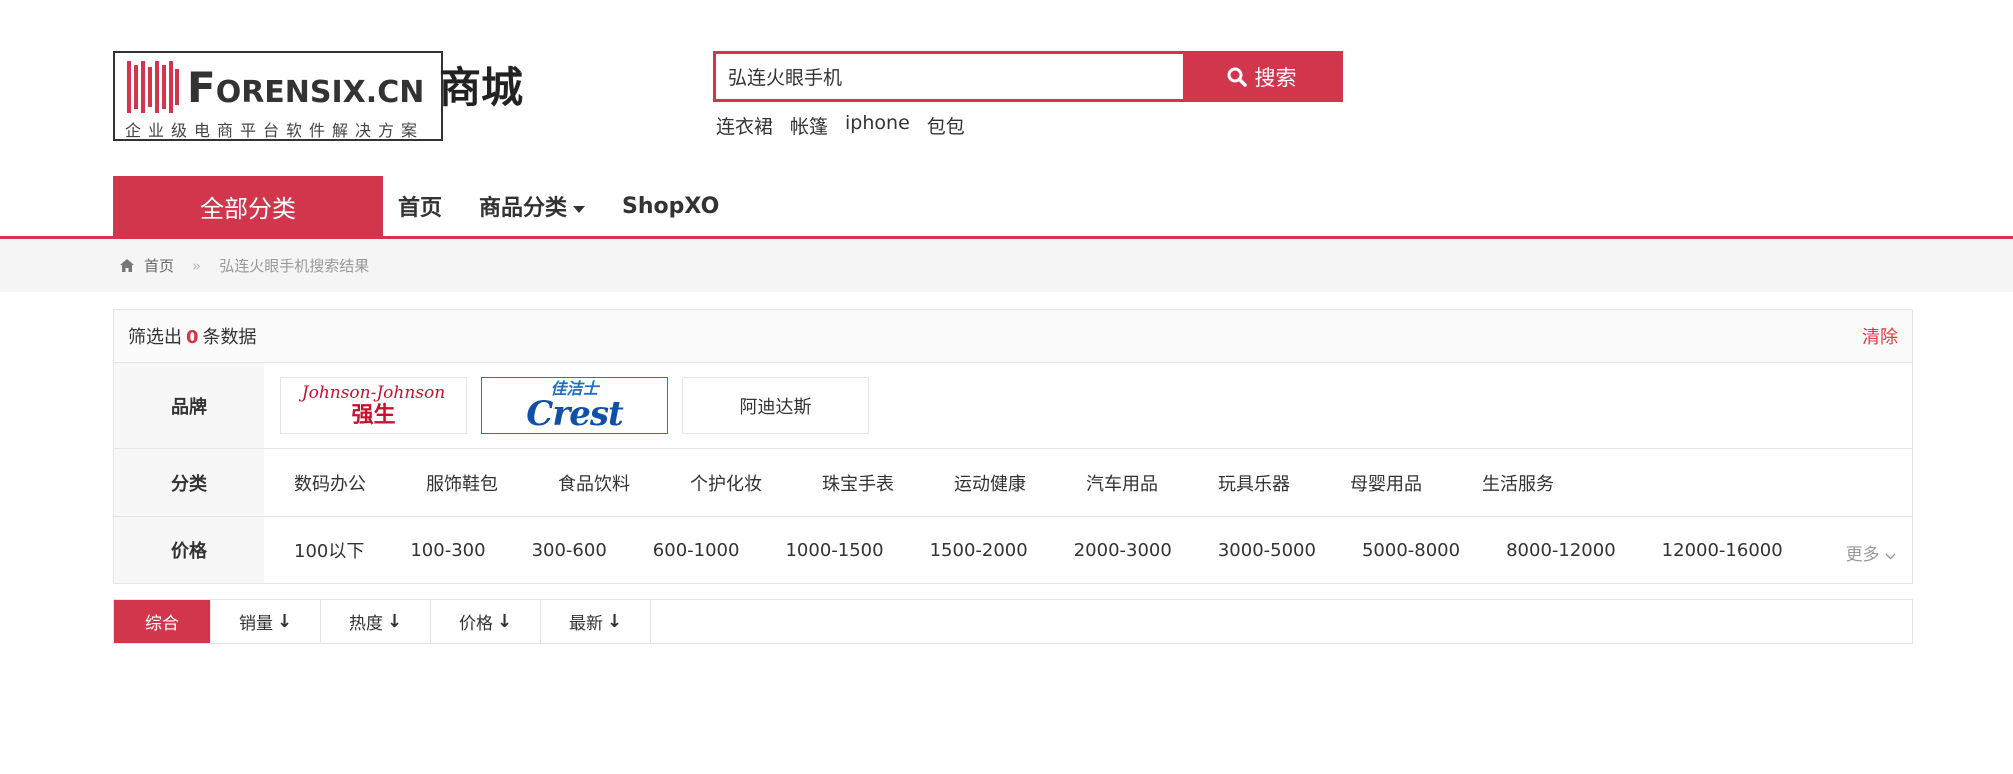 The width and height of the screenshot is (2013, 774). I want to click on site-logo: FORENSIX.CN 商城 企业级电商平台软件解决方案, so click(318, 96).